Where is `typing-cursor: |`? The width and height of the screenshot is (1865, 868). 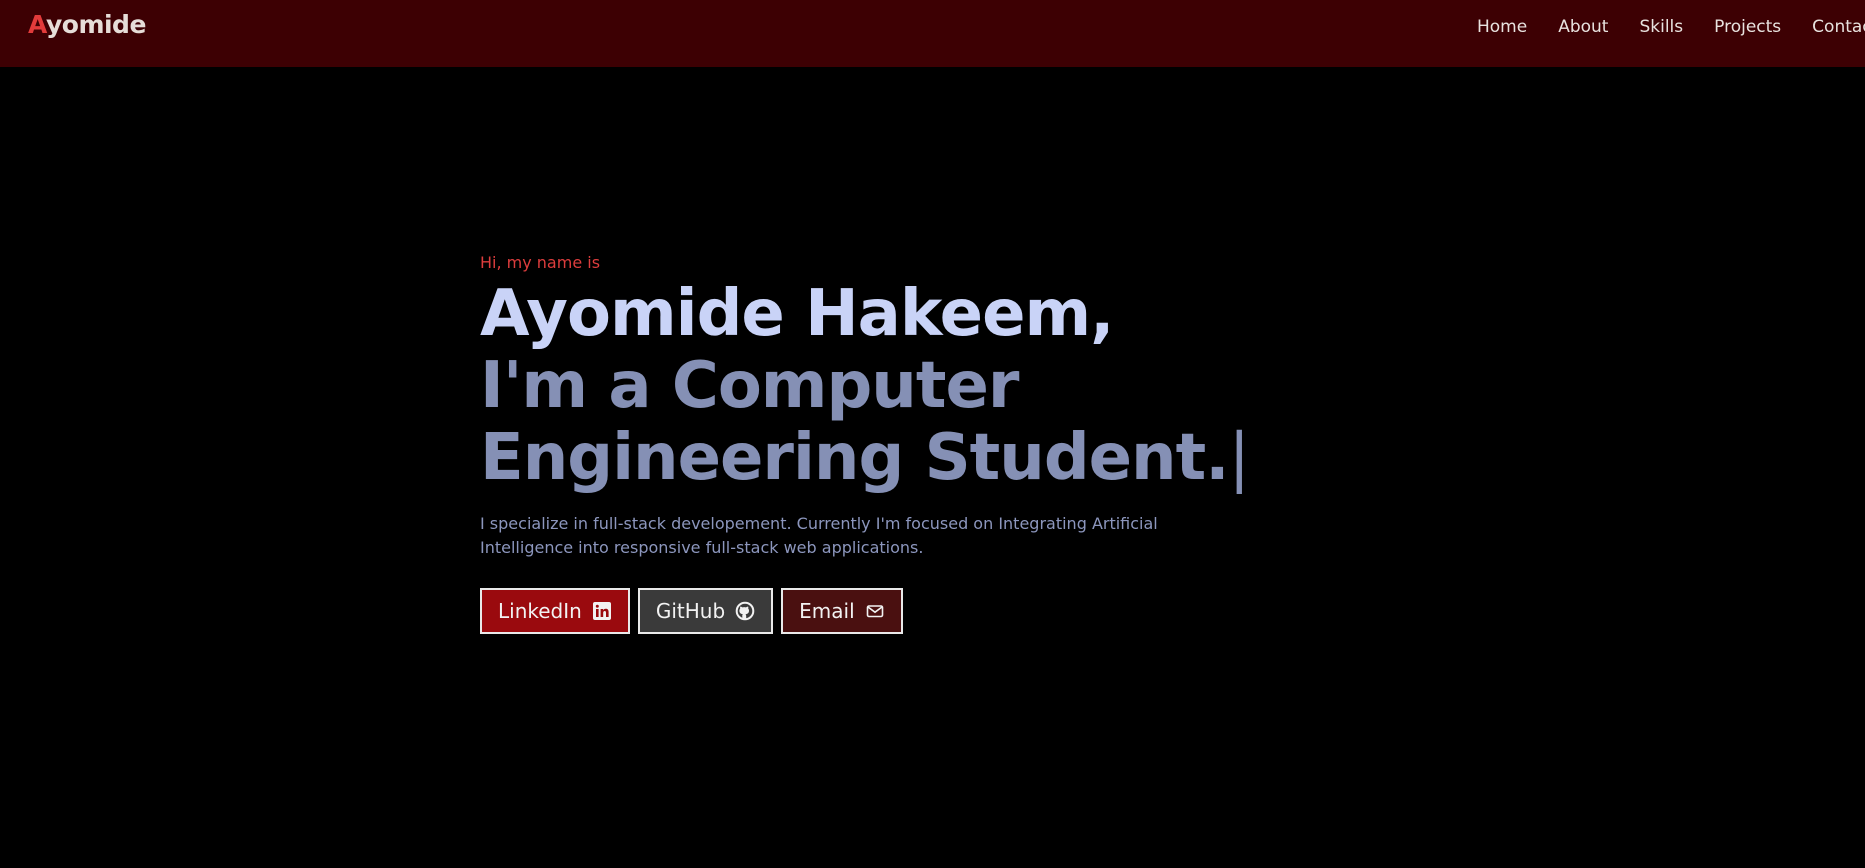
typing-cursor: | is located at coordinates (1239, 458).